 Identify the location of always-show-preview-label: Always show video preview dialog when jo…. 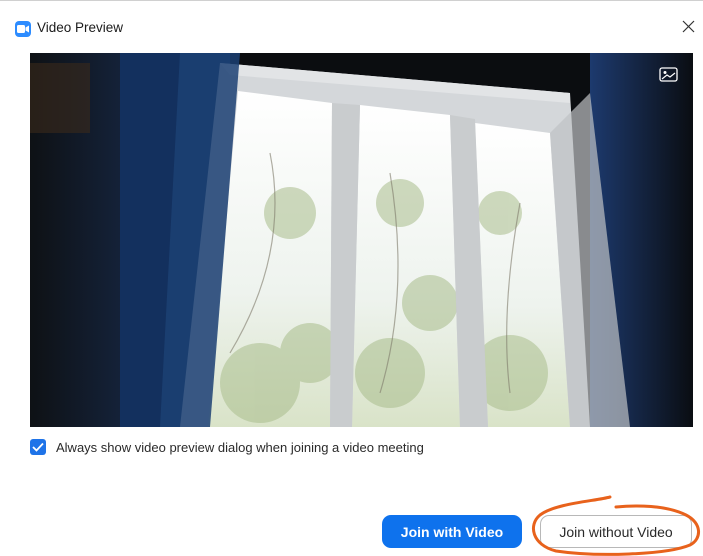
(240, 447).